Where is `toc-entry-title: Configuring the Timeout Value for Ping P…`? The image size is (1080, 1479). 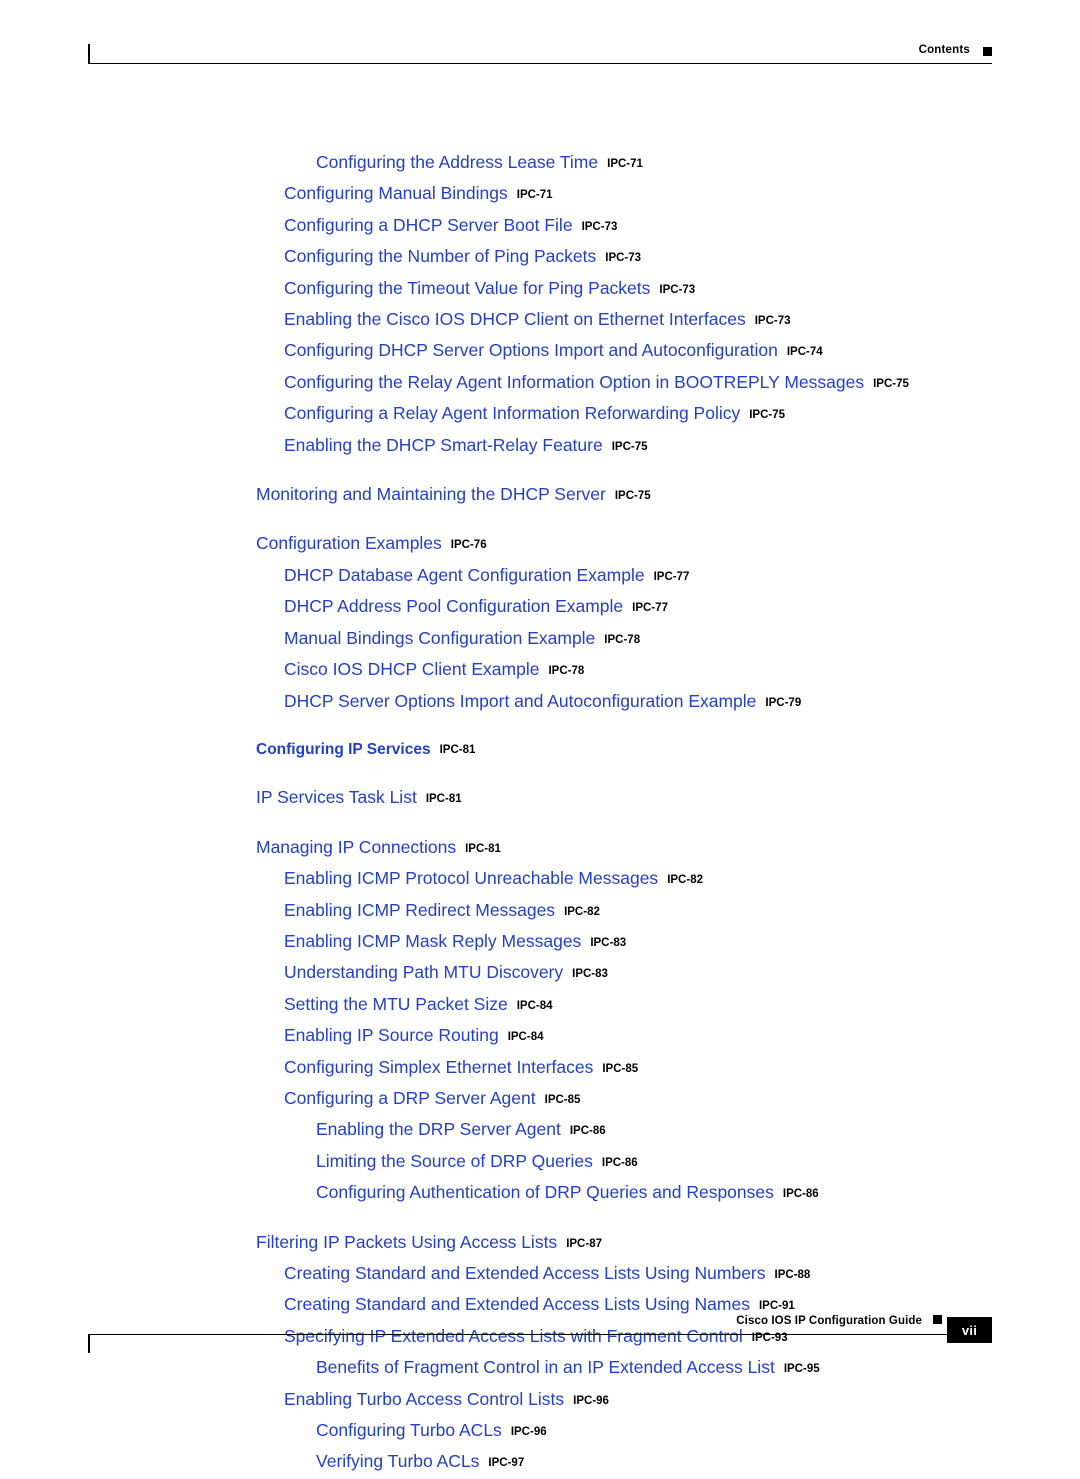 toc-entry-title: Configuring the Timeout Value for Ping P… is located at coordinates (467, 287).